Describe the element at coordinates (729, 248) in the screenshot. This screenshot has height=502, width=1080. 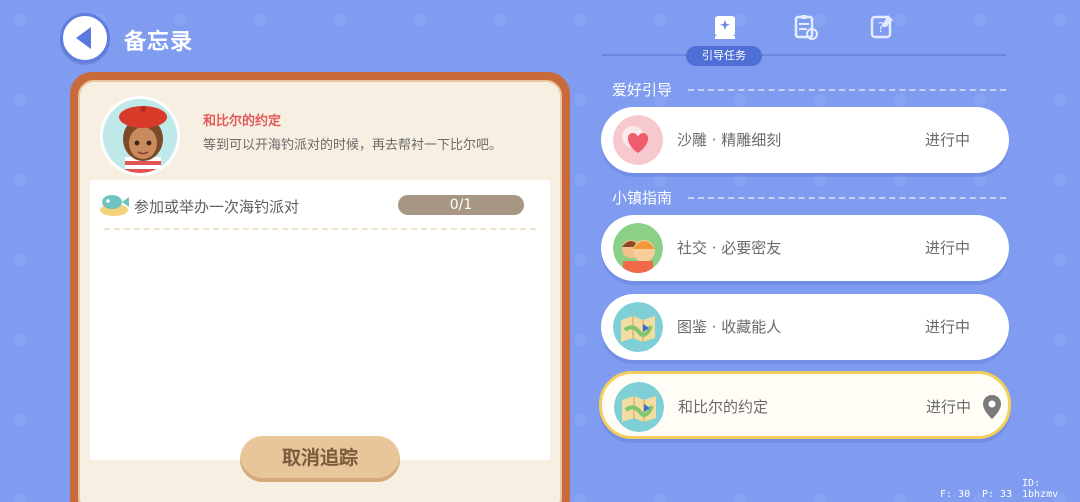
I see `quest-name: 社交 · 必要密友` at that location.